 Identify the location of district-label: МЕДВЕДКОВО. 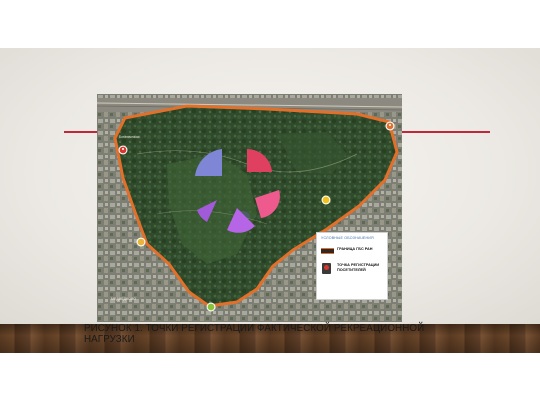
(123, 299).